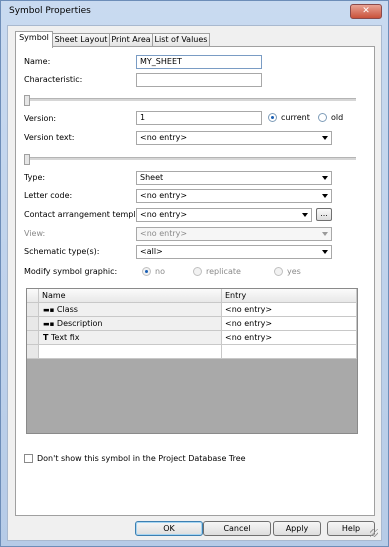  I want to click on tab-sheet-layout: Sheet Layout, so click(81, 40).